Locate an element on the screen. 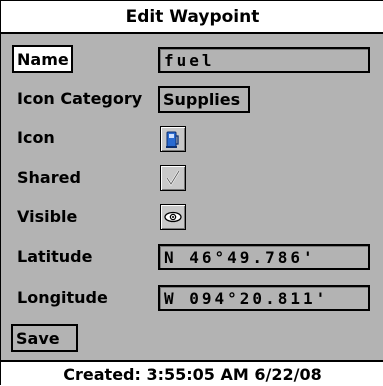 The image size is (383, 386). icon-label: Icon is located at coordinates (36, 137).